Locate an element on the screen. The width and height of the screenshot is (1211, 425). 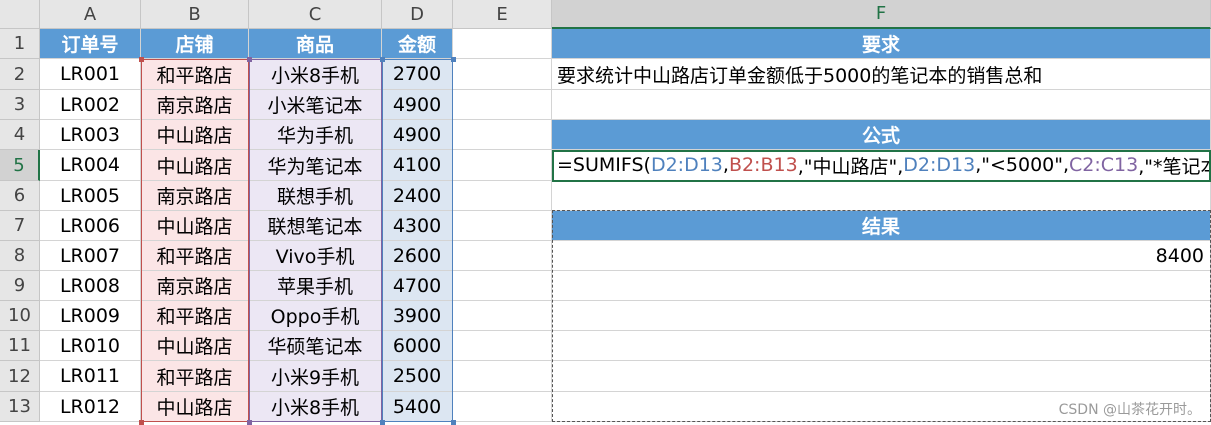
column-header-d: D is located at coordinates (417, 14).